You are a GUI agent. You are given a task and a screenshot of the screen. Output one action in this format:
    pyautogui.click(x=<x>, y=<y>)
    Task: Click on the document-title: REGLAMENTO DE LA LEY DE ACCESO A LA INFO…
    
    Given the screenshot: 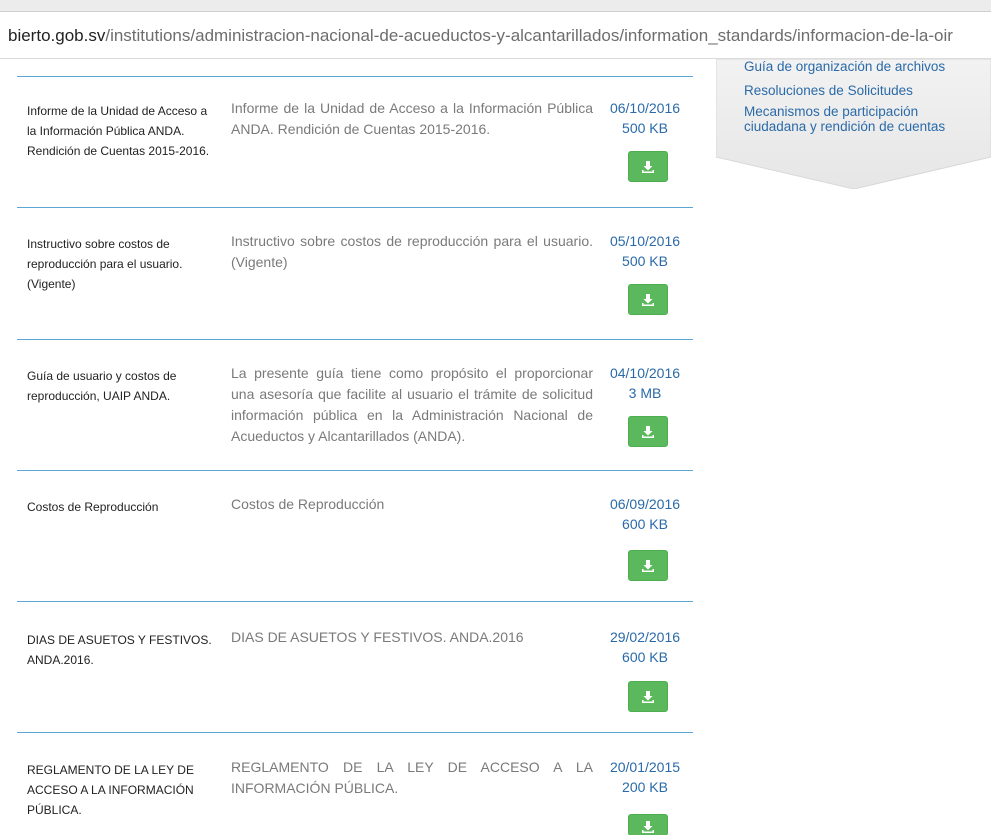 What is the action you would take?
    pyautogui.click(x=110, y=790)
    